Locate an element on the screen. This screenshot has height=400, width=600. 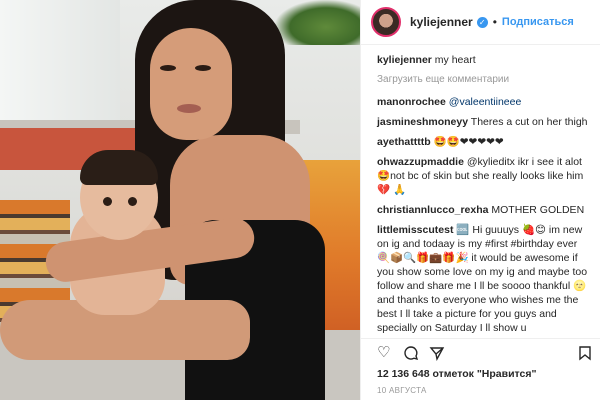
comment-text: Theres a cut on her thigh is located at coordinates (529, 122).